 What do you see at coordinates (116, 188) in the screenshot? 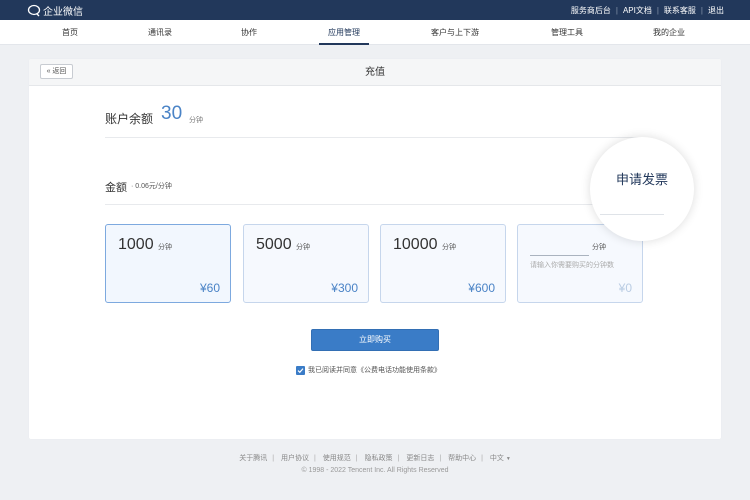
I see `amount-label: 金额` at bounding box center [116, 188].